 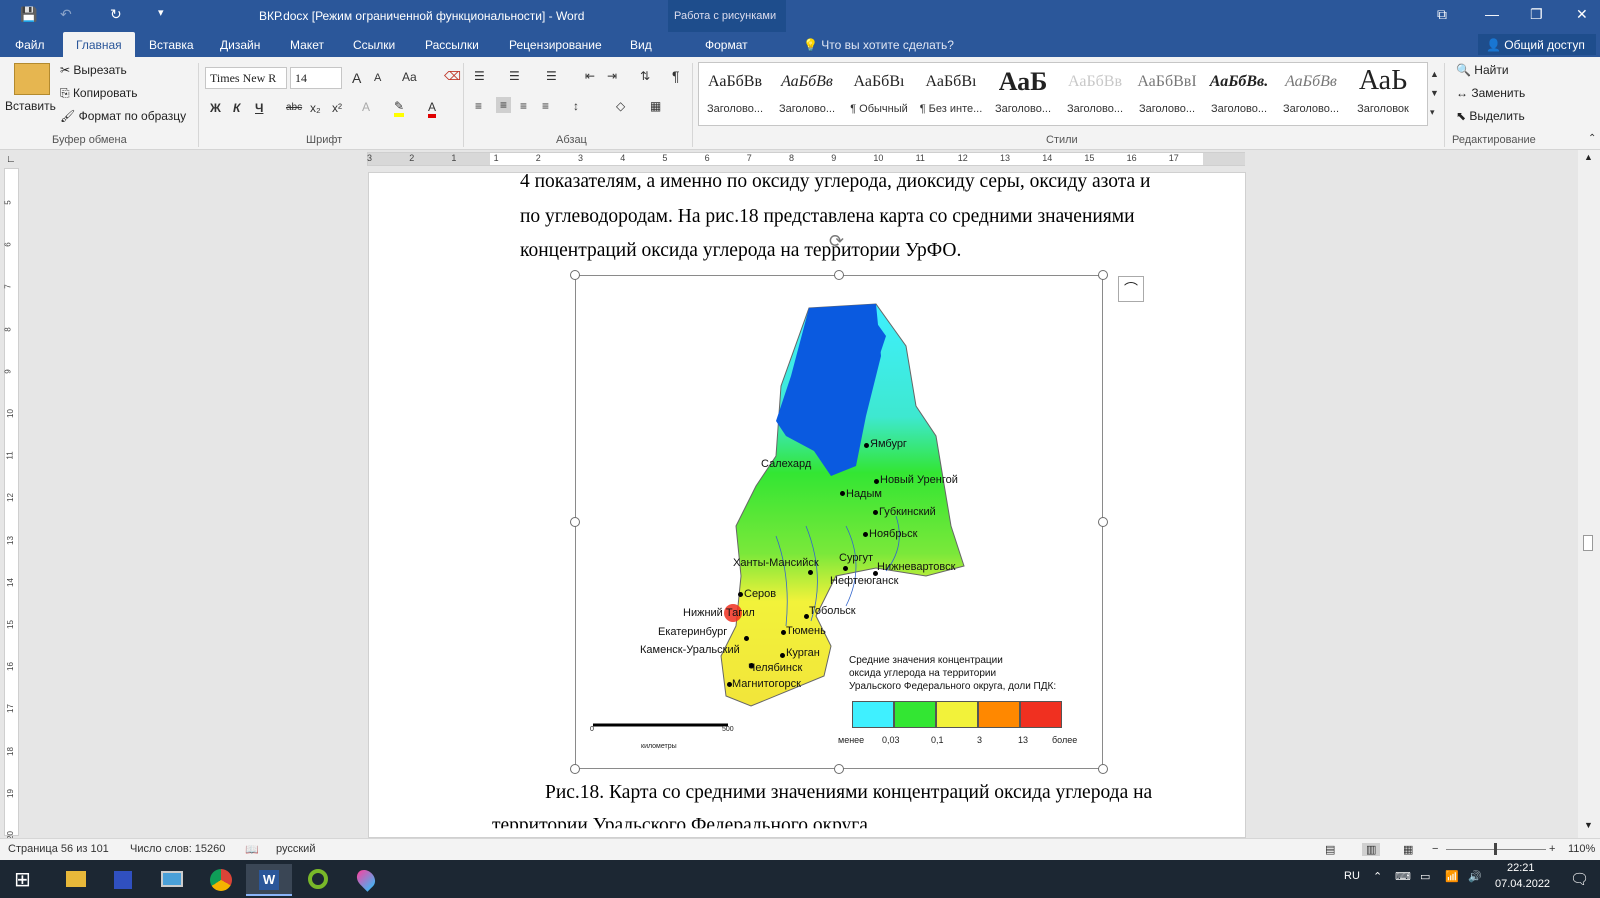 I want to click on bullets-icon: ☰, so click(x=479, y=76).